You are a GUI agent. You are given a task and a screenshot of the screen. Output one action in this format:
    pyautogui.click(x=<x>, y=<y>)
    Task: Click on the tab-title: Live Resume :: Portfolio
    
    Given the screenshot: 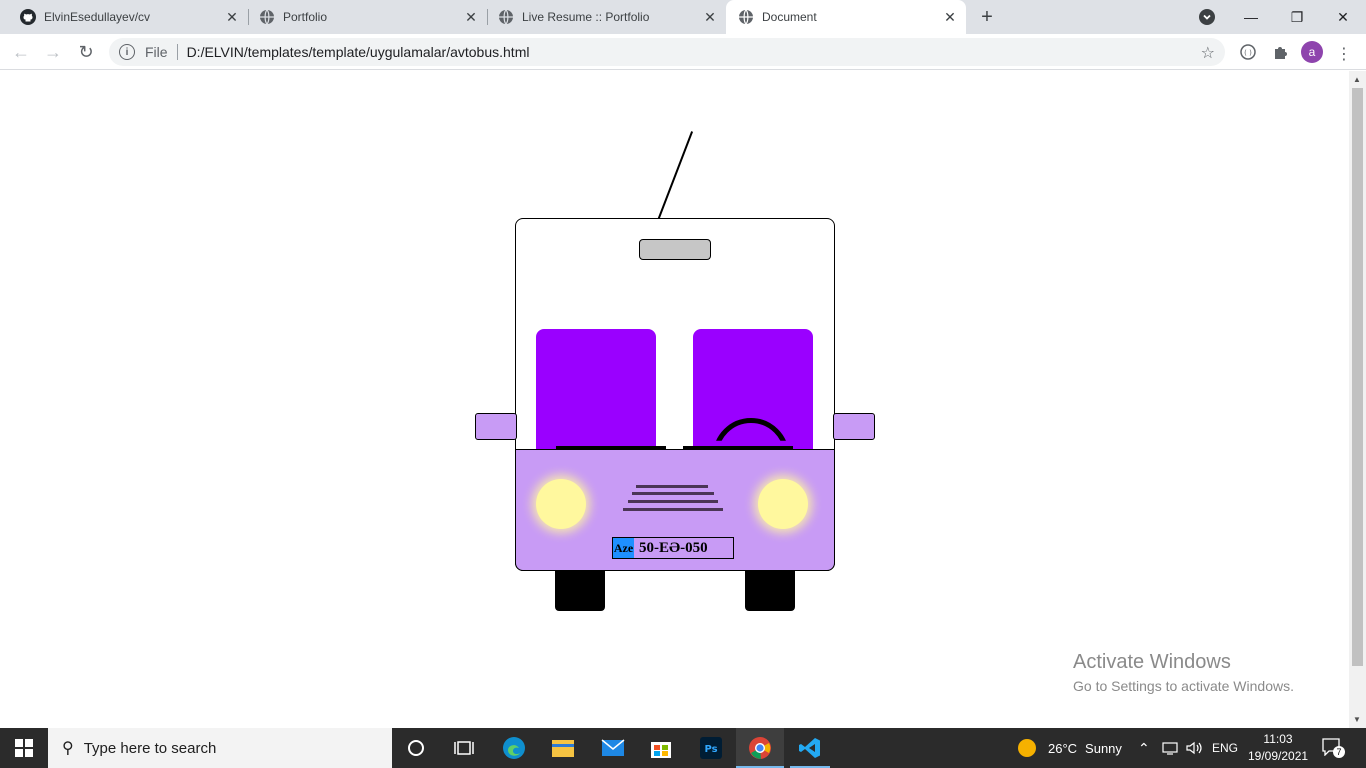 What is the action you would take?
    pyautogui.click(x=586, y=17)
    